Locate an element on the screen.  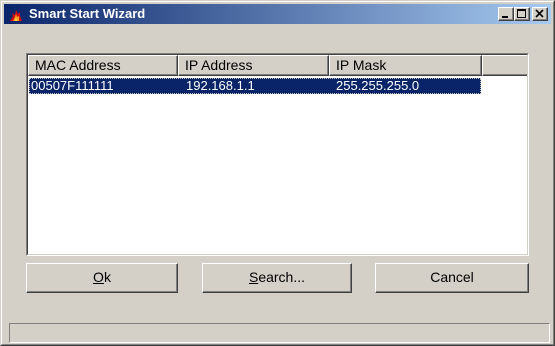
title-bar: Smart Start Wizard is located at coordinates (277, 14).